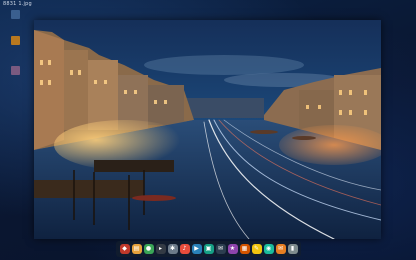 This screenshot has width=416, height=260. What do you see at coordinates (148, 249) in the screenshot?
I see `browser-icon: ●` at bounding box center [148, 249].